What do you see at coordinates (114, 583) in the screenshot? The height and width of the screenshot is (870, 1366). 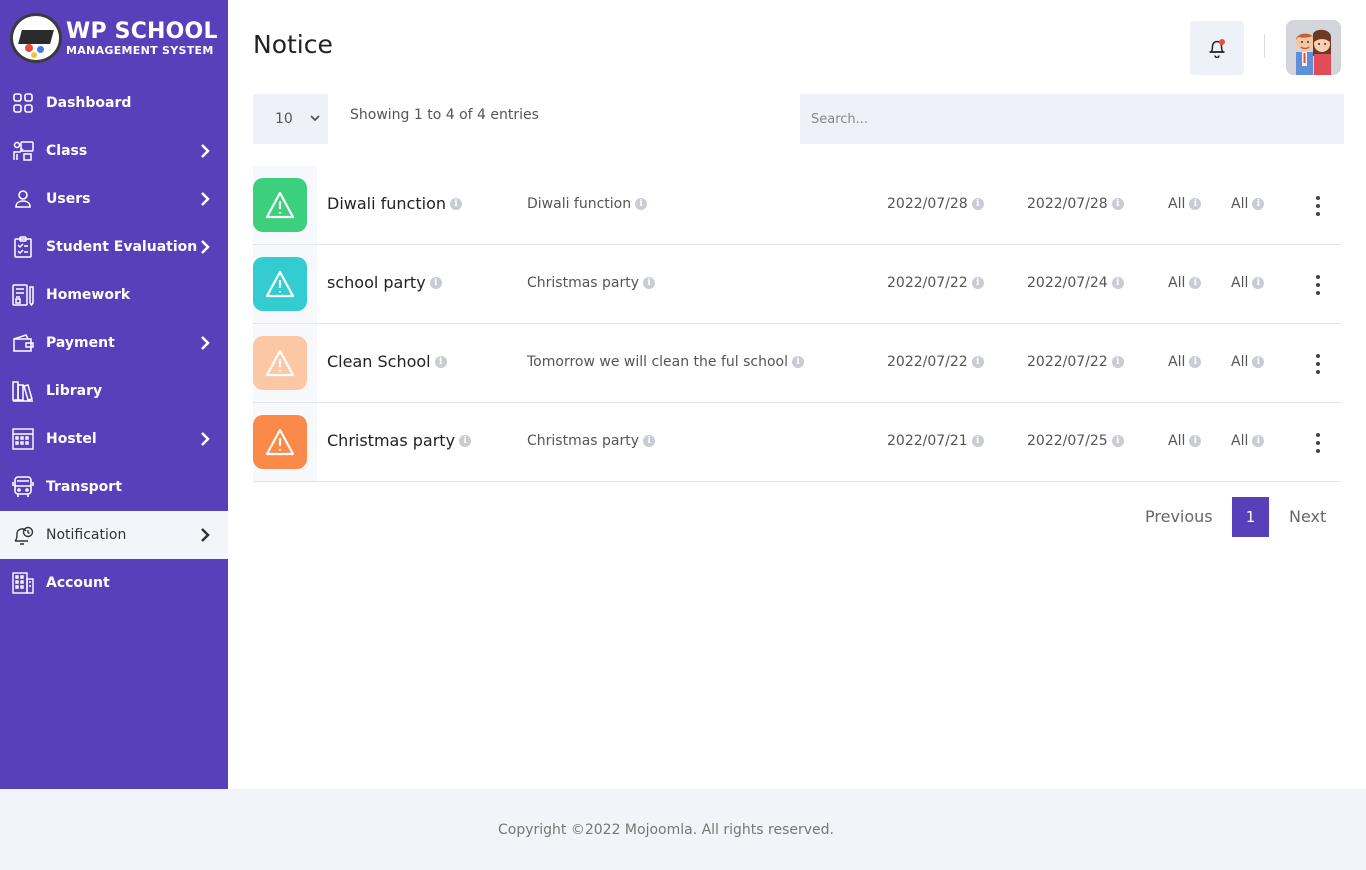 I see `sidebar-item-account: Account` at bounding box center [114, 583].